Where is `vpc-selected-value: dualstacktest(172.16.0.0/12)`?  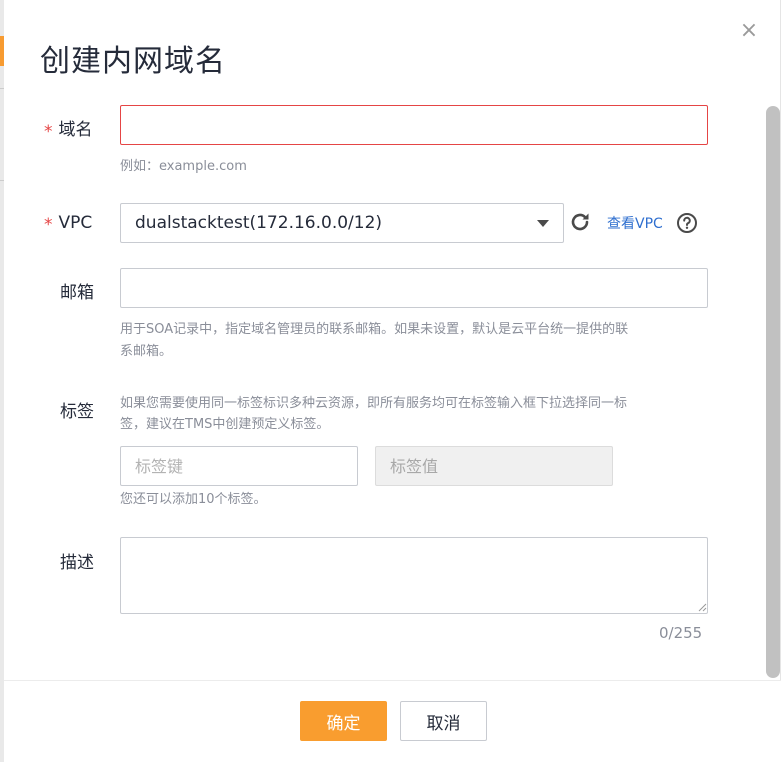
vpc-selected-value: dualstacktest(172.16.0.0/12) is located at coordinates (259, 223).